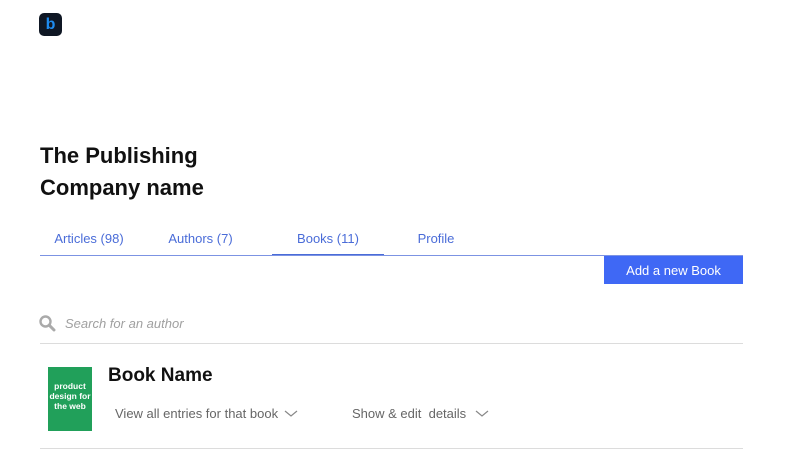 Image resolution: width=800 pixels, height=450 pixels. I want to click on tab-profile: Profile, so click(436, 238).